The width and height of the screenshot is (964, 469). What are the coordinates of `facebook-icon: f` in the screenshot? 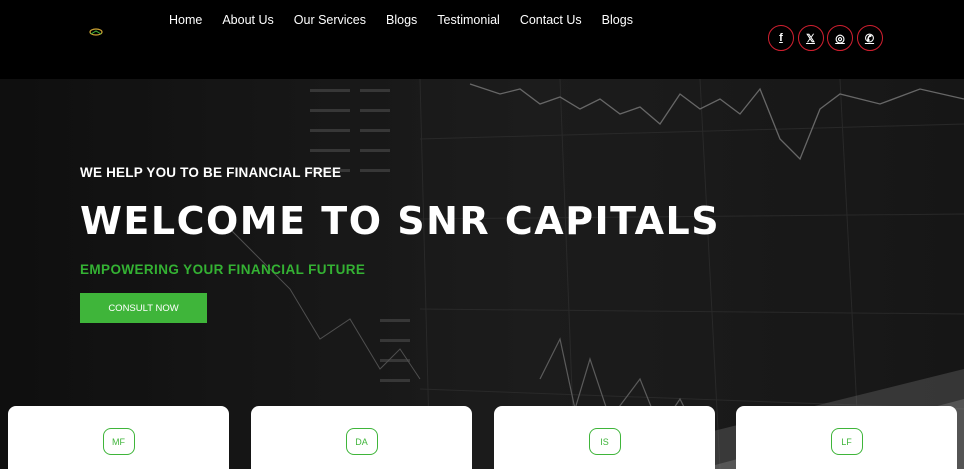 It's located at (781, 38).